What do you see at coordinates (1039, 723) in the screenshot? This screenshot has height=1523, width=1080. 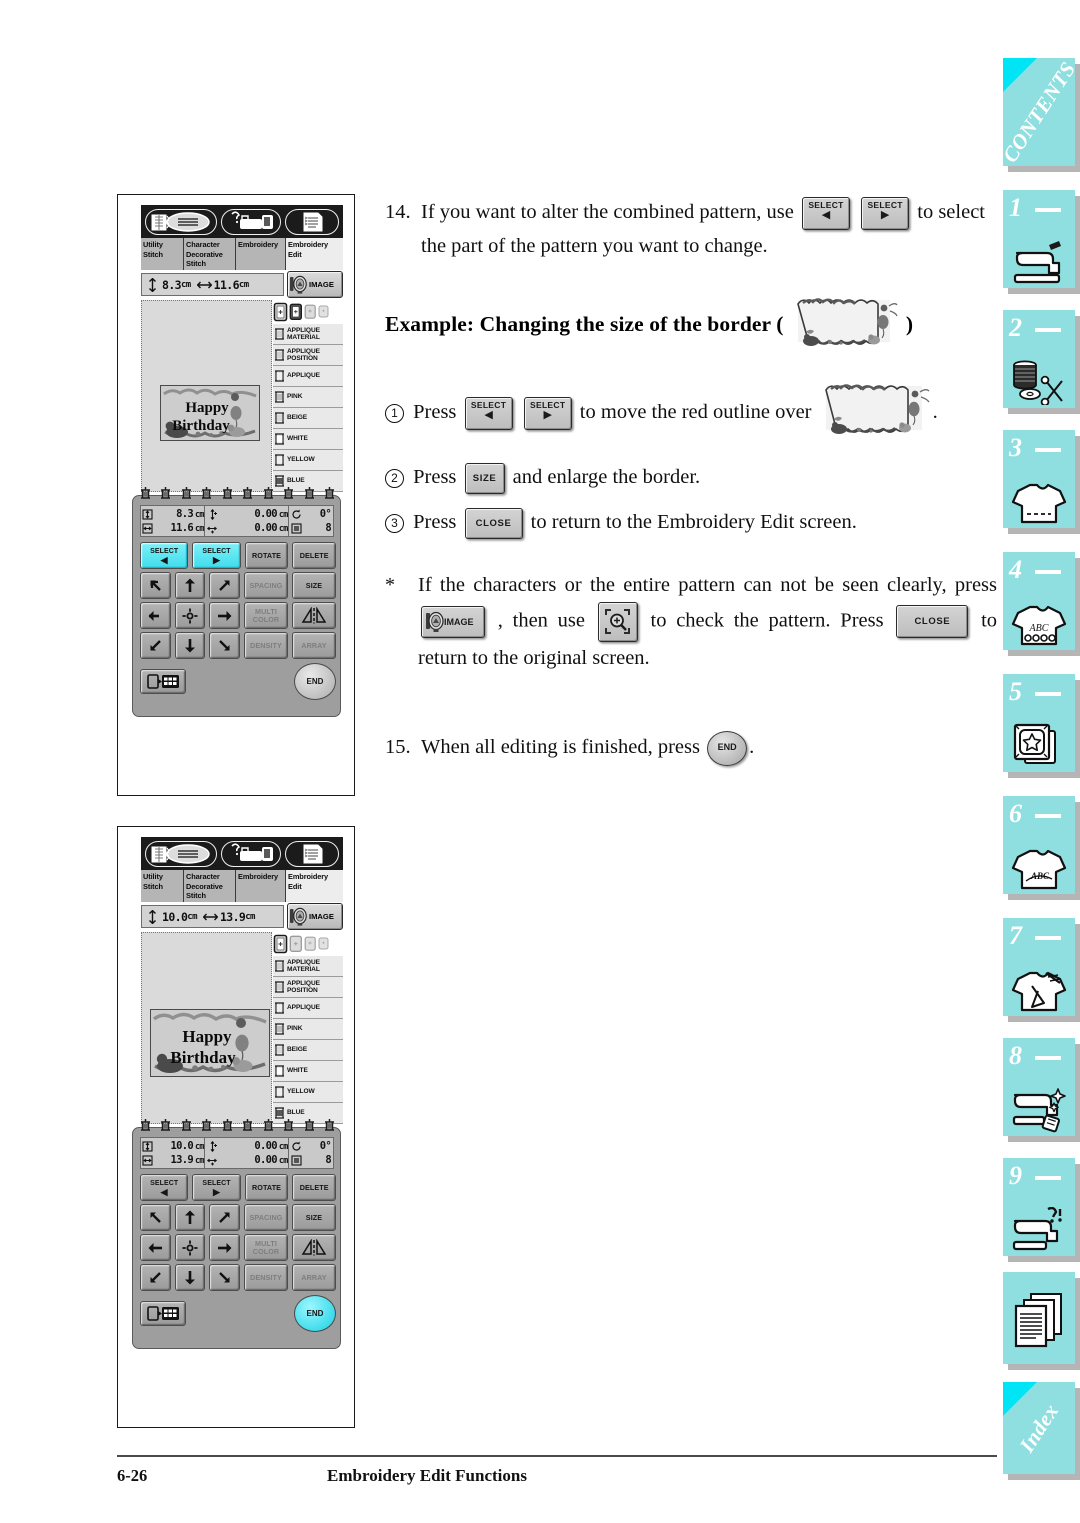 I see `sidebar-tab-5: 5` at bounding box center [1039, 723].